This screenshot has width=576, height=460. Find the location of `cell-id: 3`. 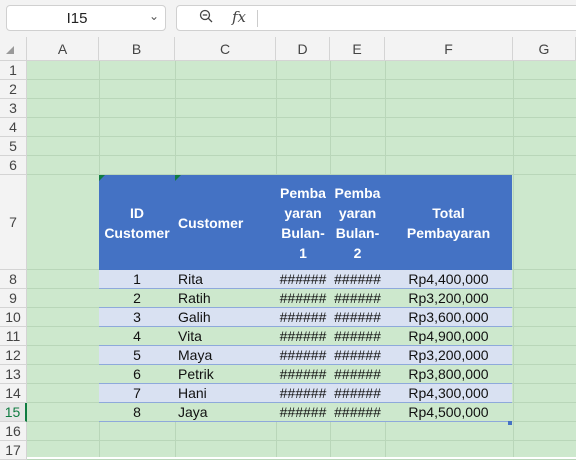

cell-id: 3 is located at coordinates (137, 317).